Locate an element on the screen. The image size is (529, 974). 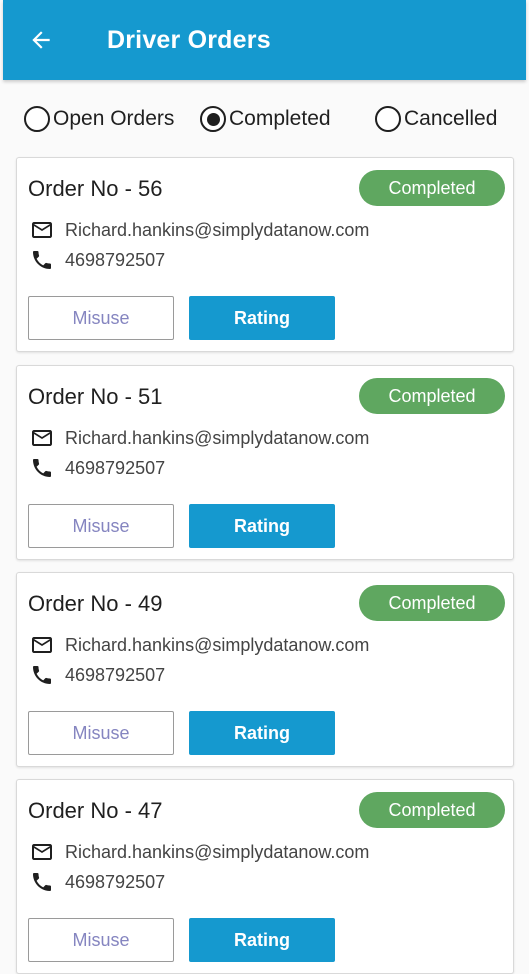
app-bar: Driver Orders is located at coordinates (264, 40).